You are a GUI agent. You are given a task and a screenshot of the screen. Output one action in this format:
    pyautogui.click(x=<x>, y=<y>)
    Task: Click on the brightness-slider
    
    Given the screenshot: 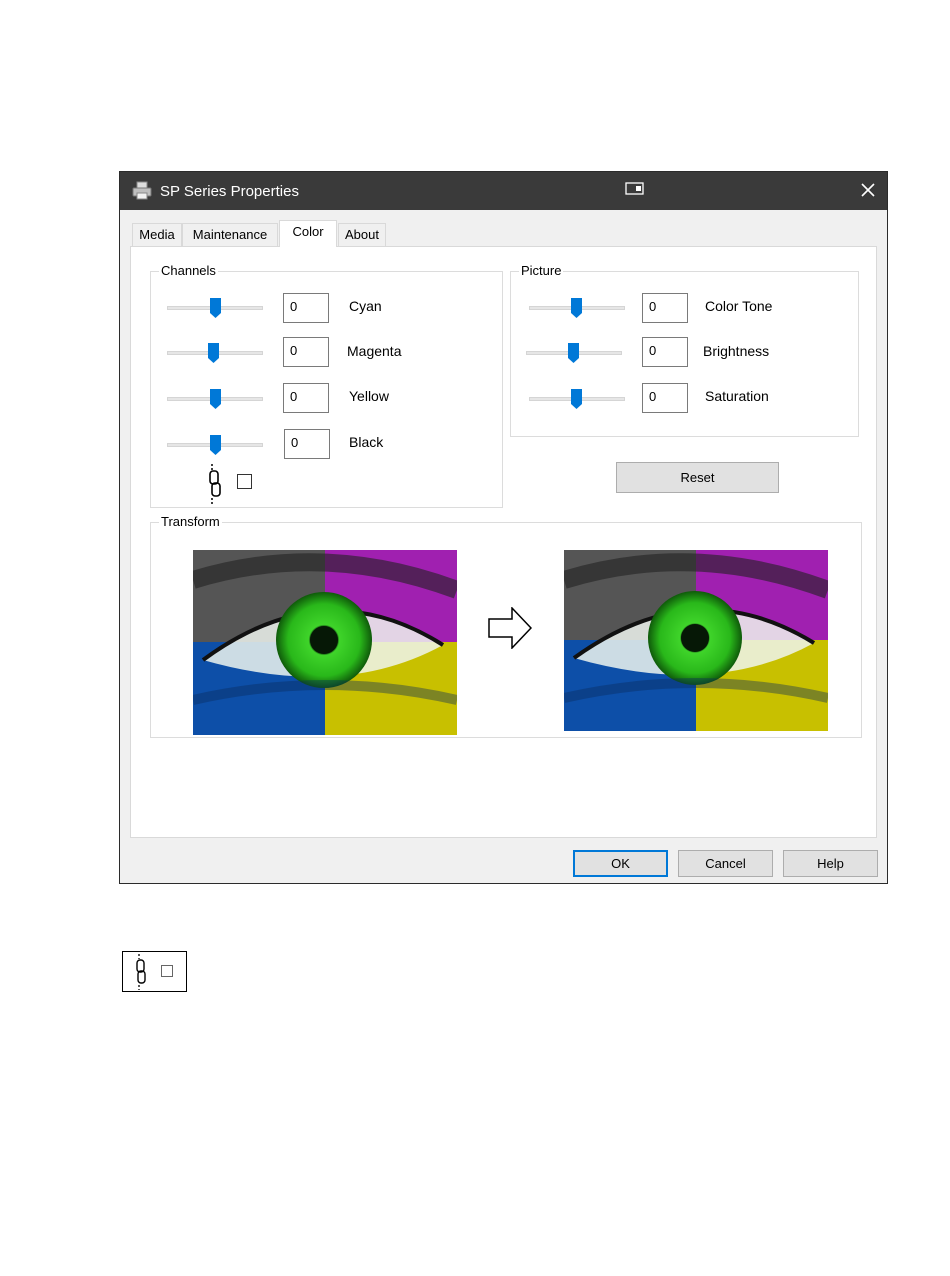 What is the action you would take?
    pyautogui.click(x=574, y=353)
    